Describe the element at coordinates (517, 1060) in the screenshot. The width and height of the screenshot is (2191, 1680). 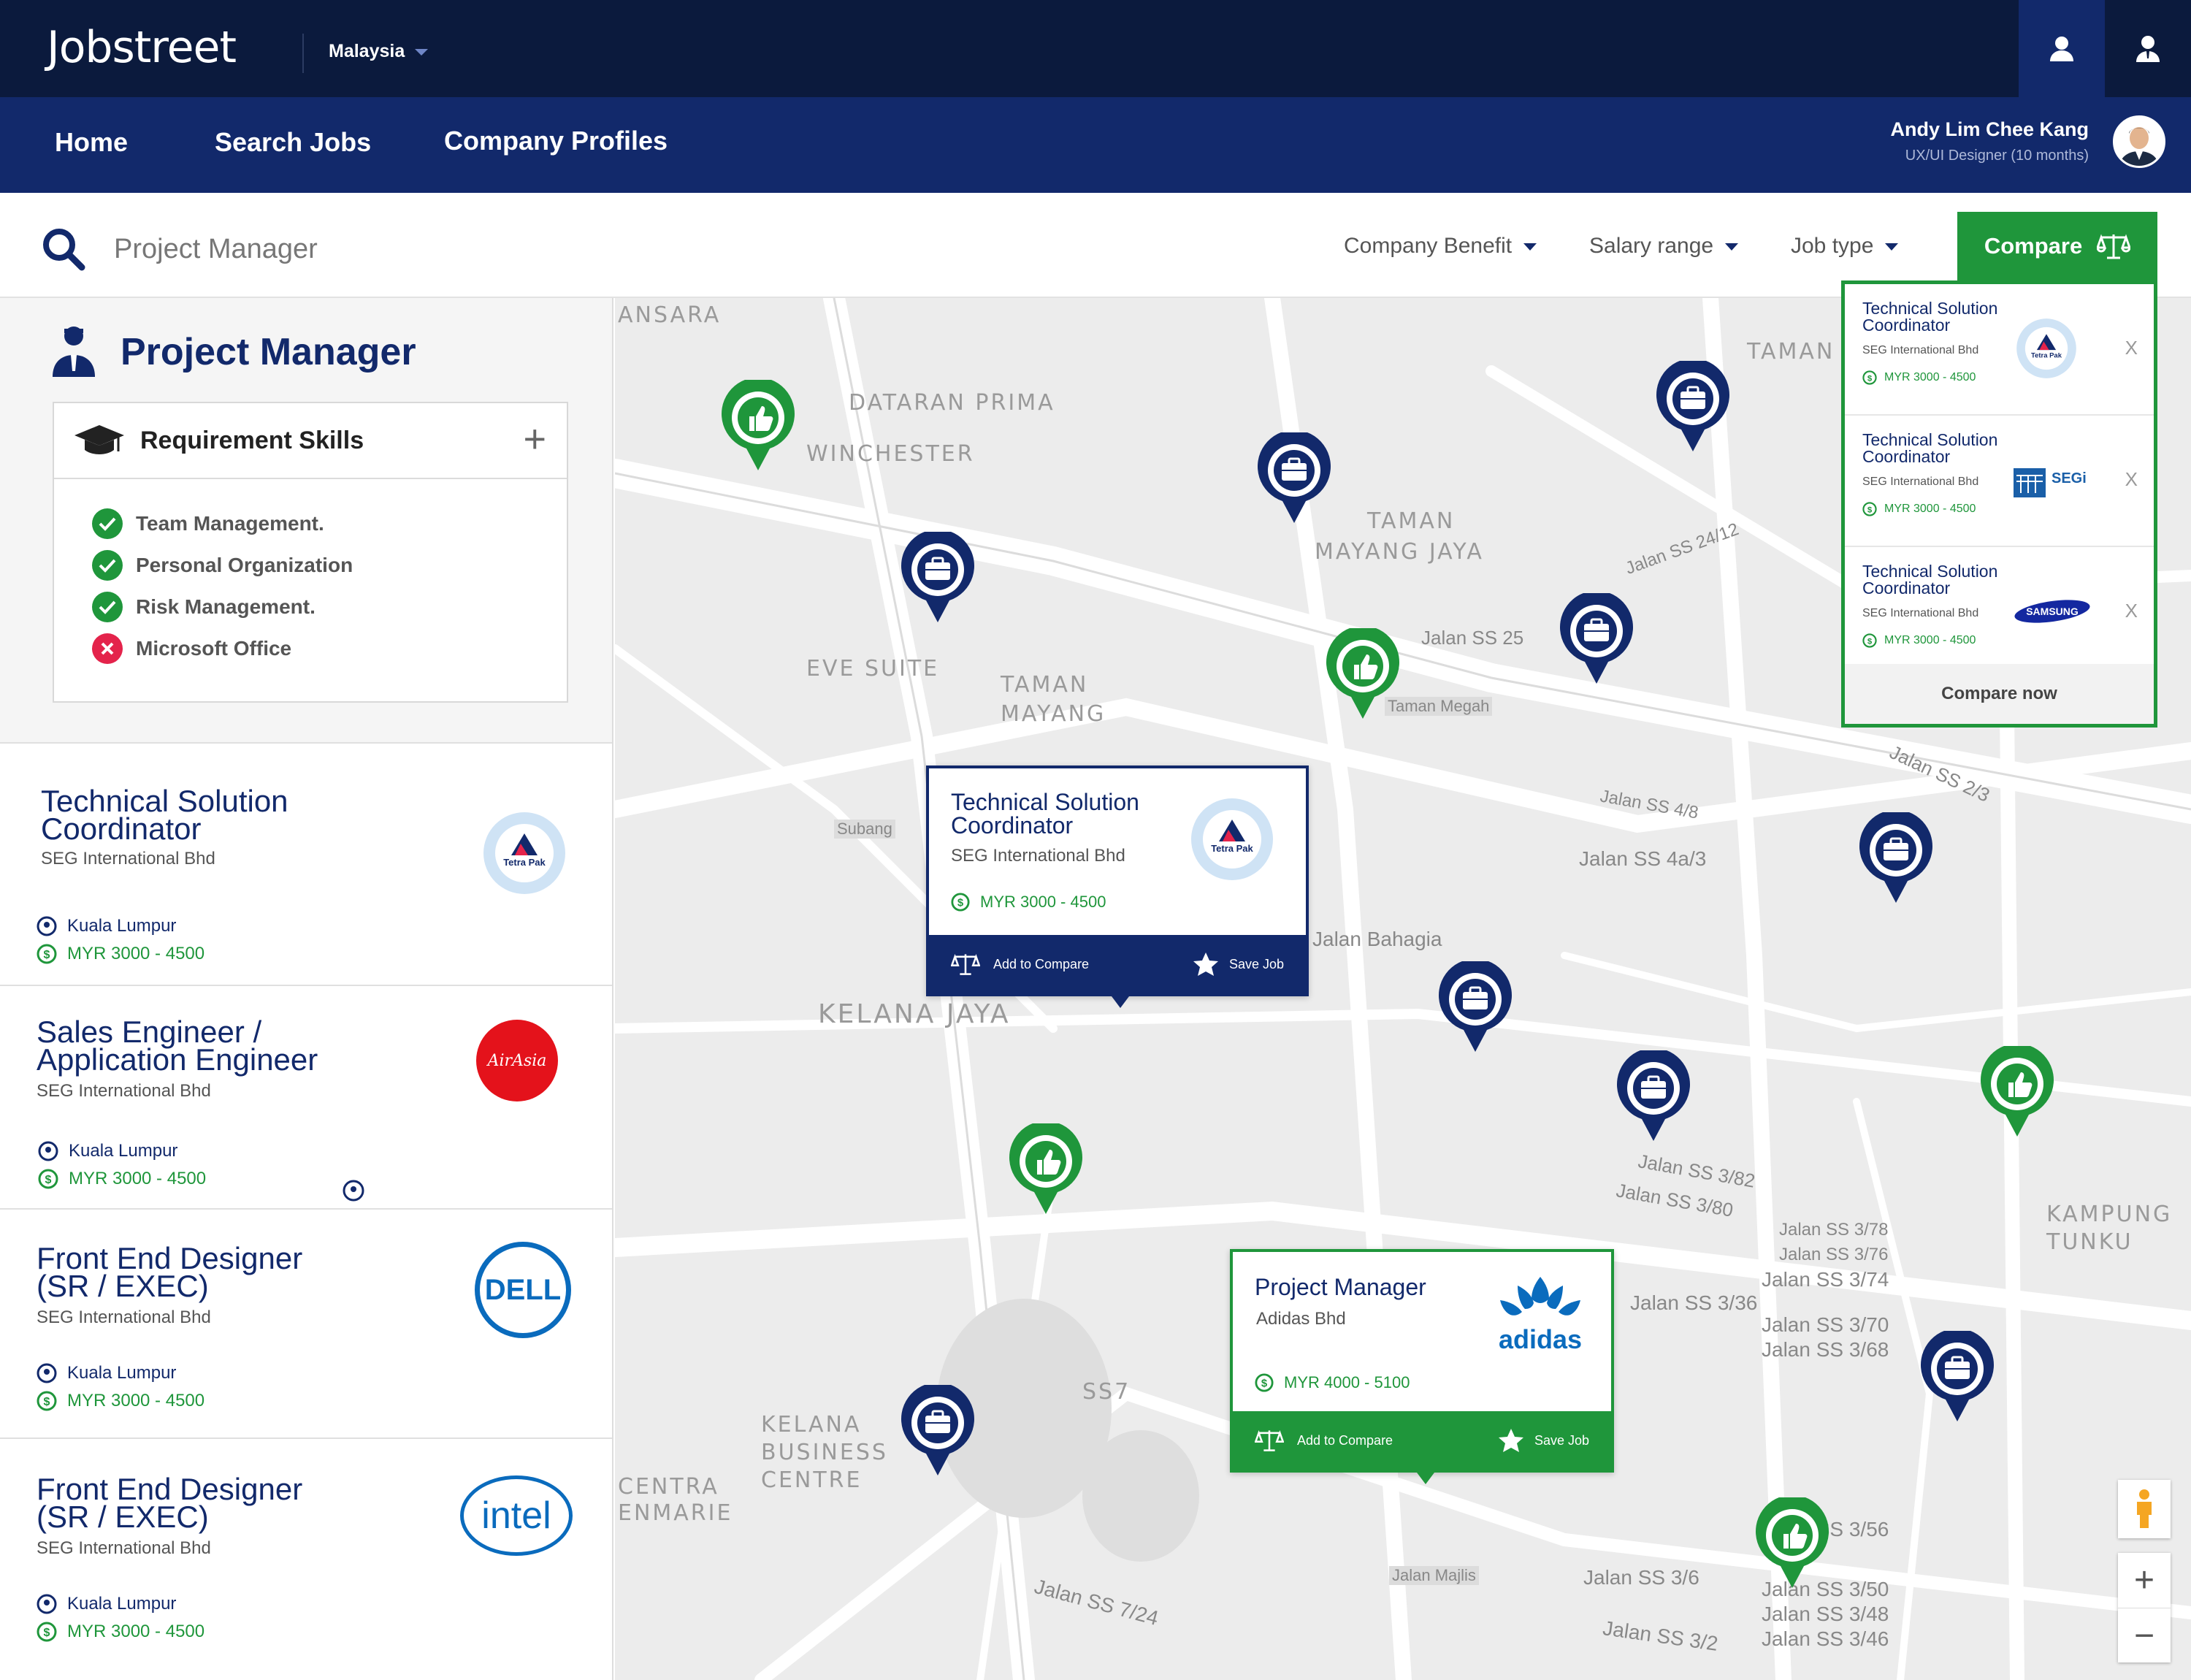
I see `airasia-logo: AirAsia` at that location.